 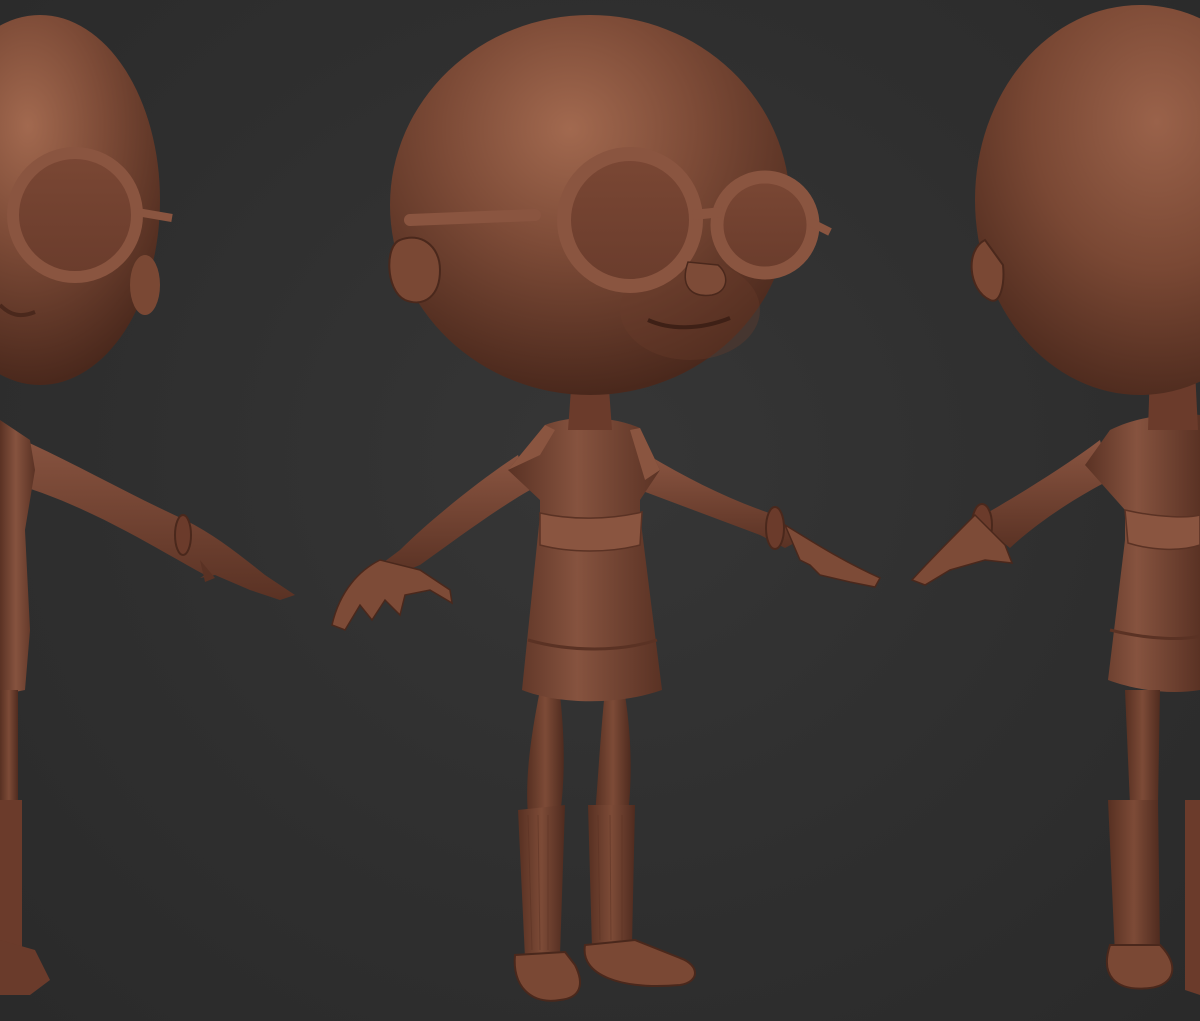 What do you see at coordinates (145, 285) in the screenshot?
I see `ear` at bounding box center [145, 285].